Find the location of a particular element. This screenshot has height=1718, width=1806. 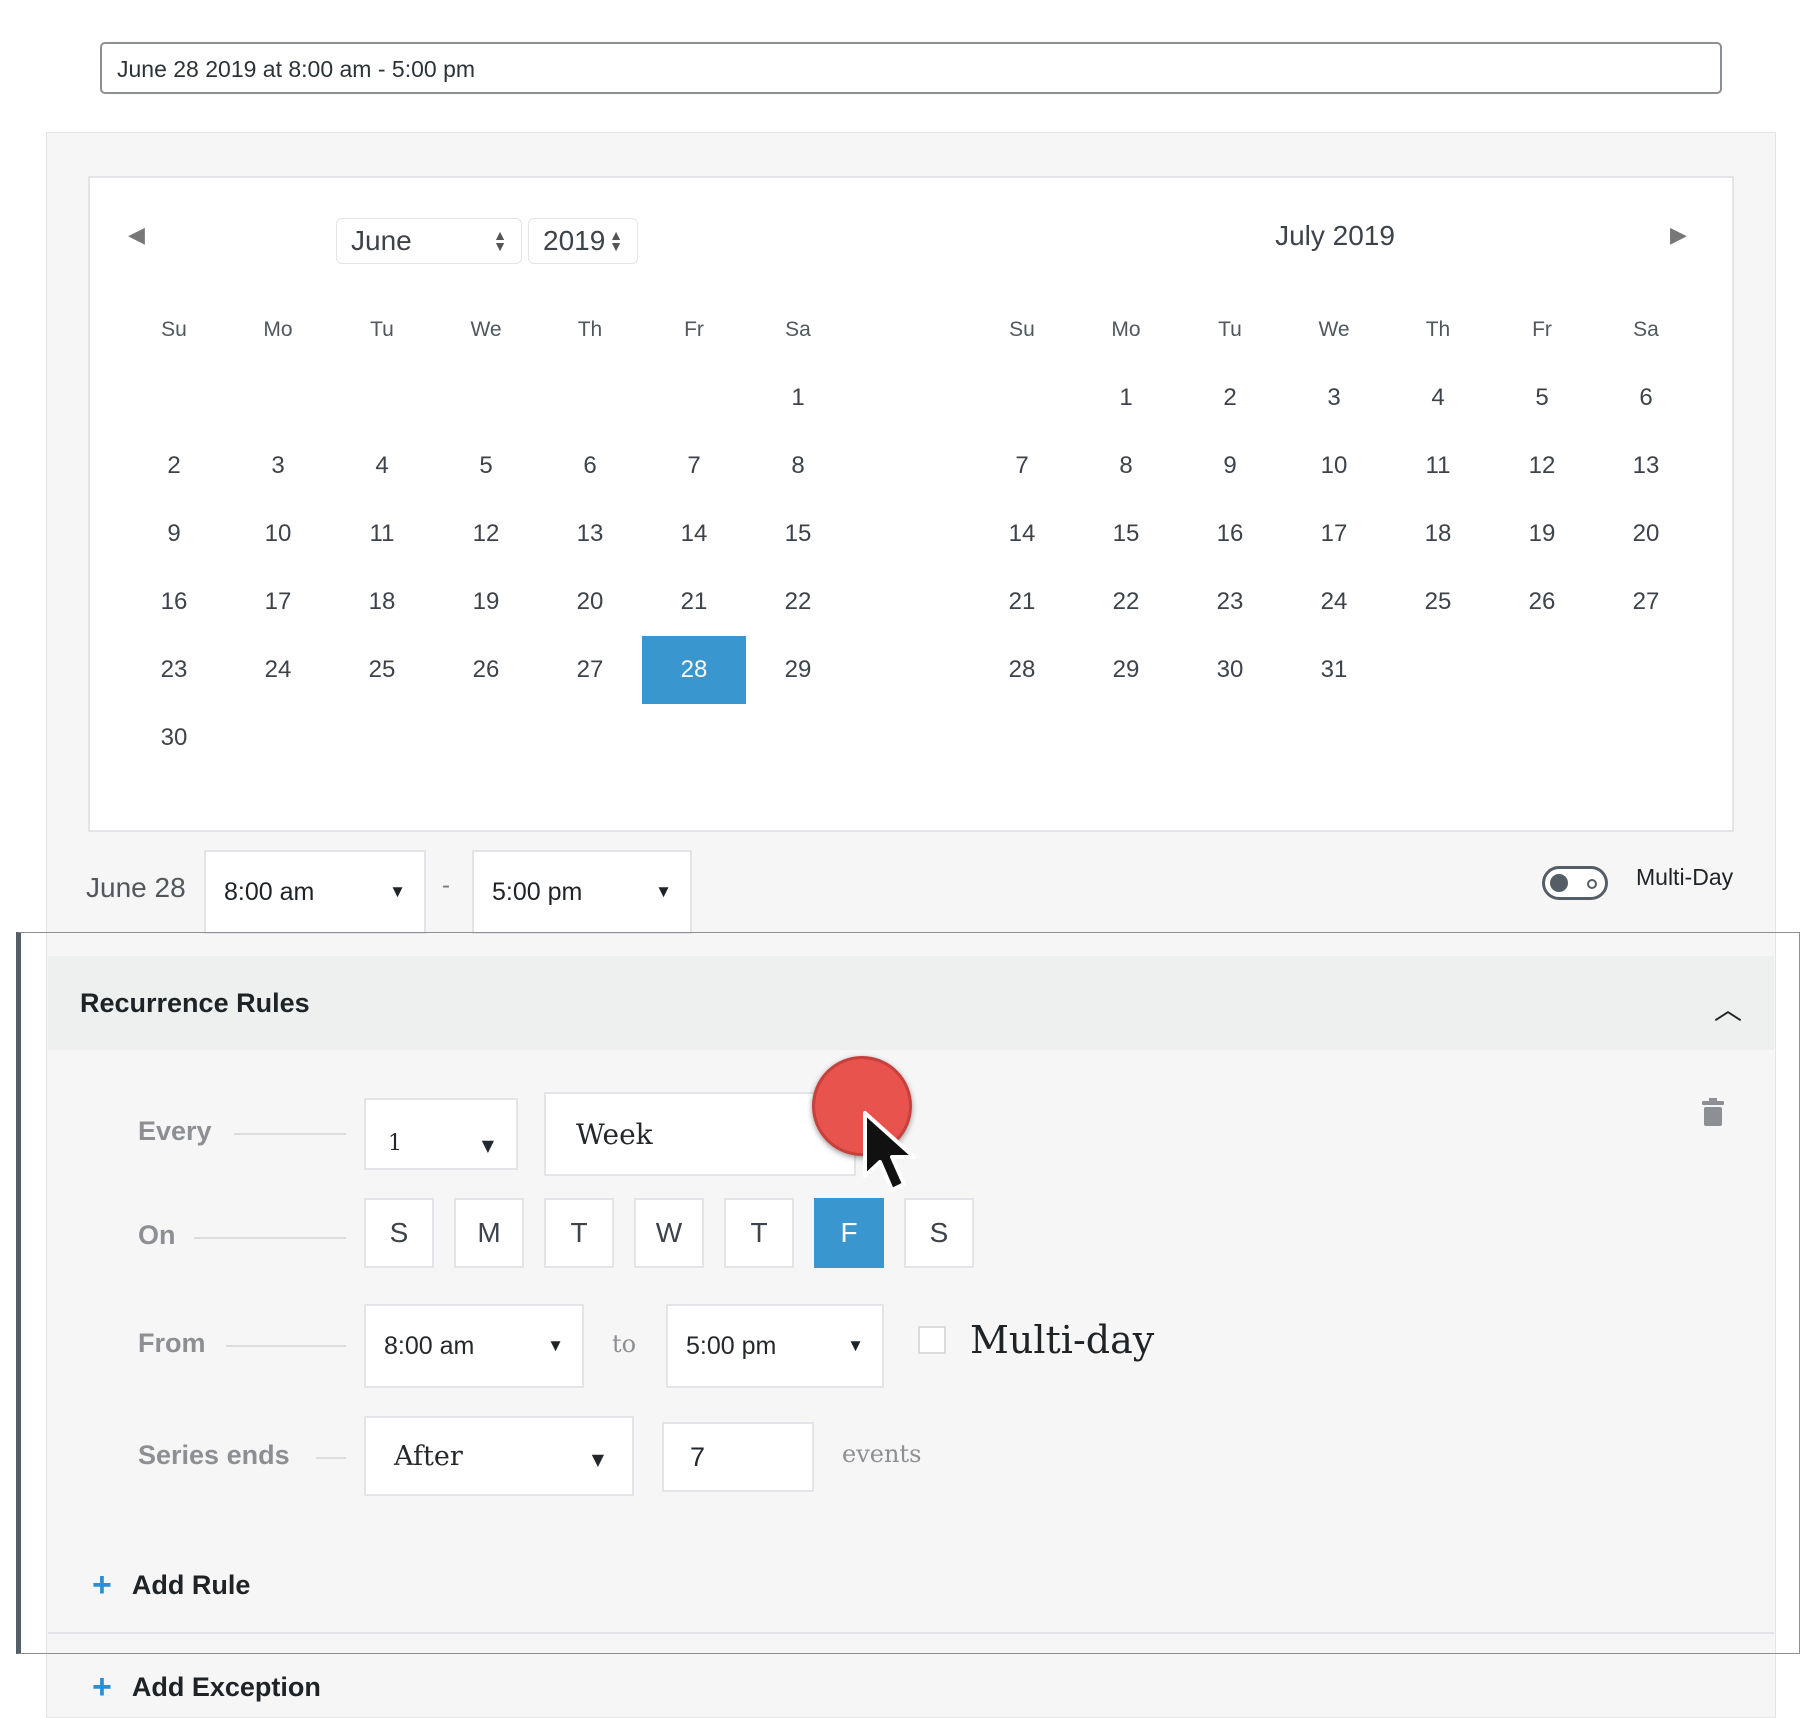

end-time-select: 5:00 pm ▼ is located at coordinates (582, 892).